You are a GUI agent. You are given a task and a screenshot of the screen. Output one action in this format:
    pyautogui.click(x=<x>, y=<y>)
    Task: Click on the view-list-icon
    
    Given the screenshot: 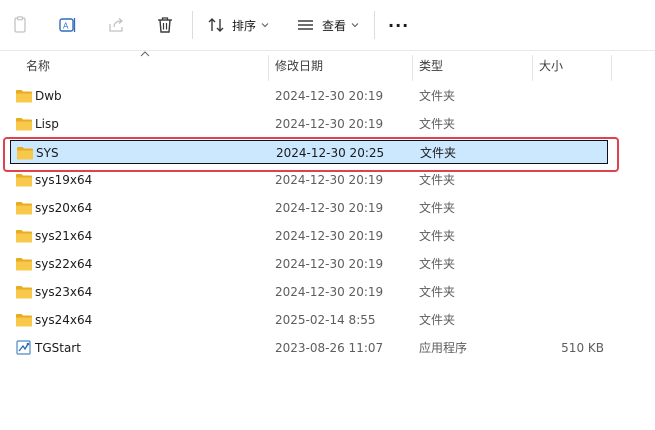 What is the action you would take?
    pyautogui.click(x=306, y=25)
    